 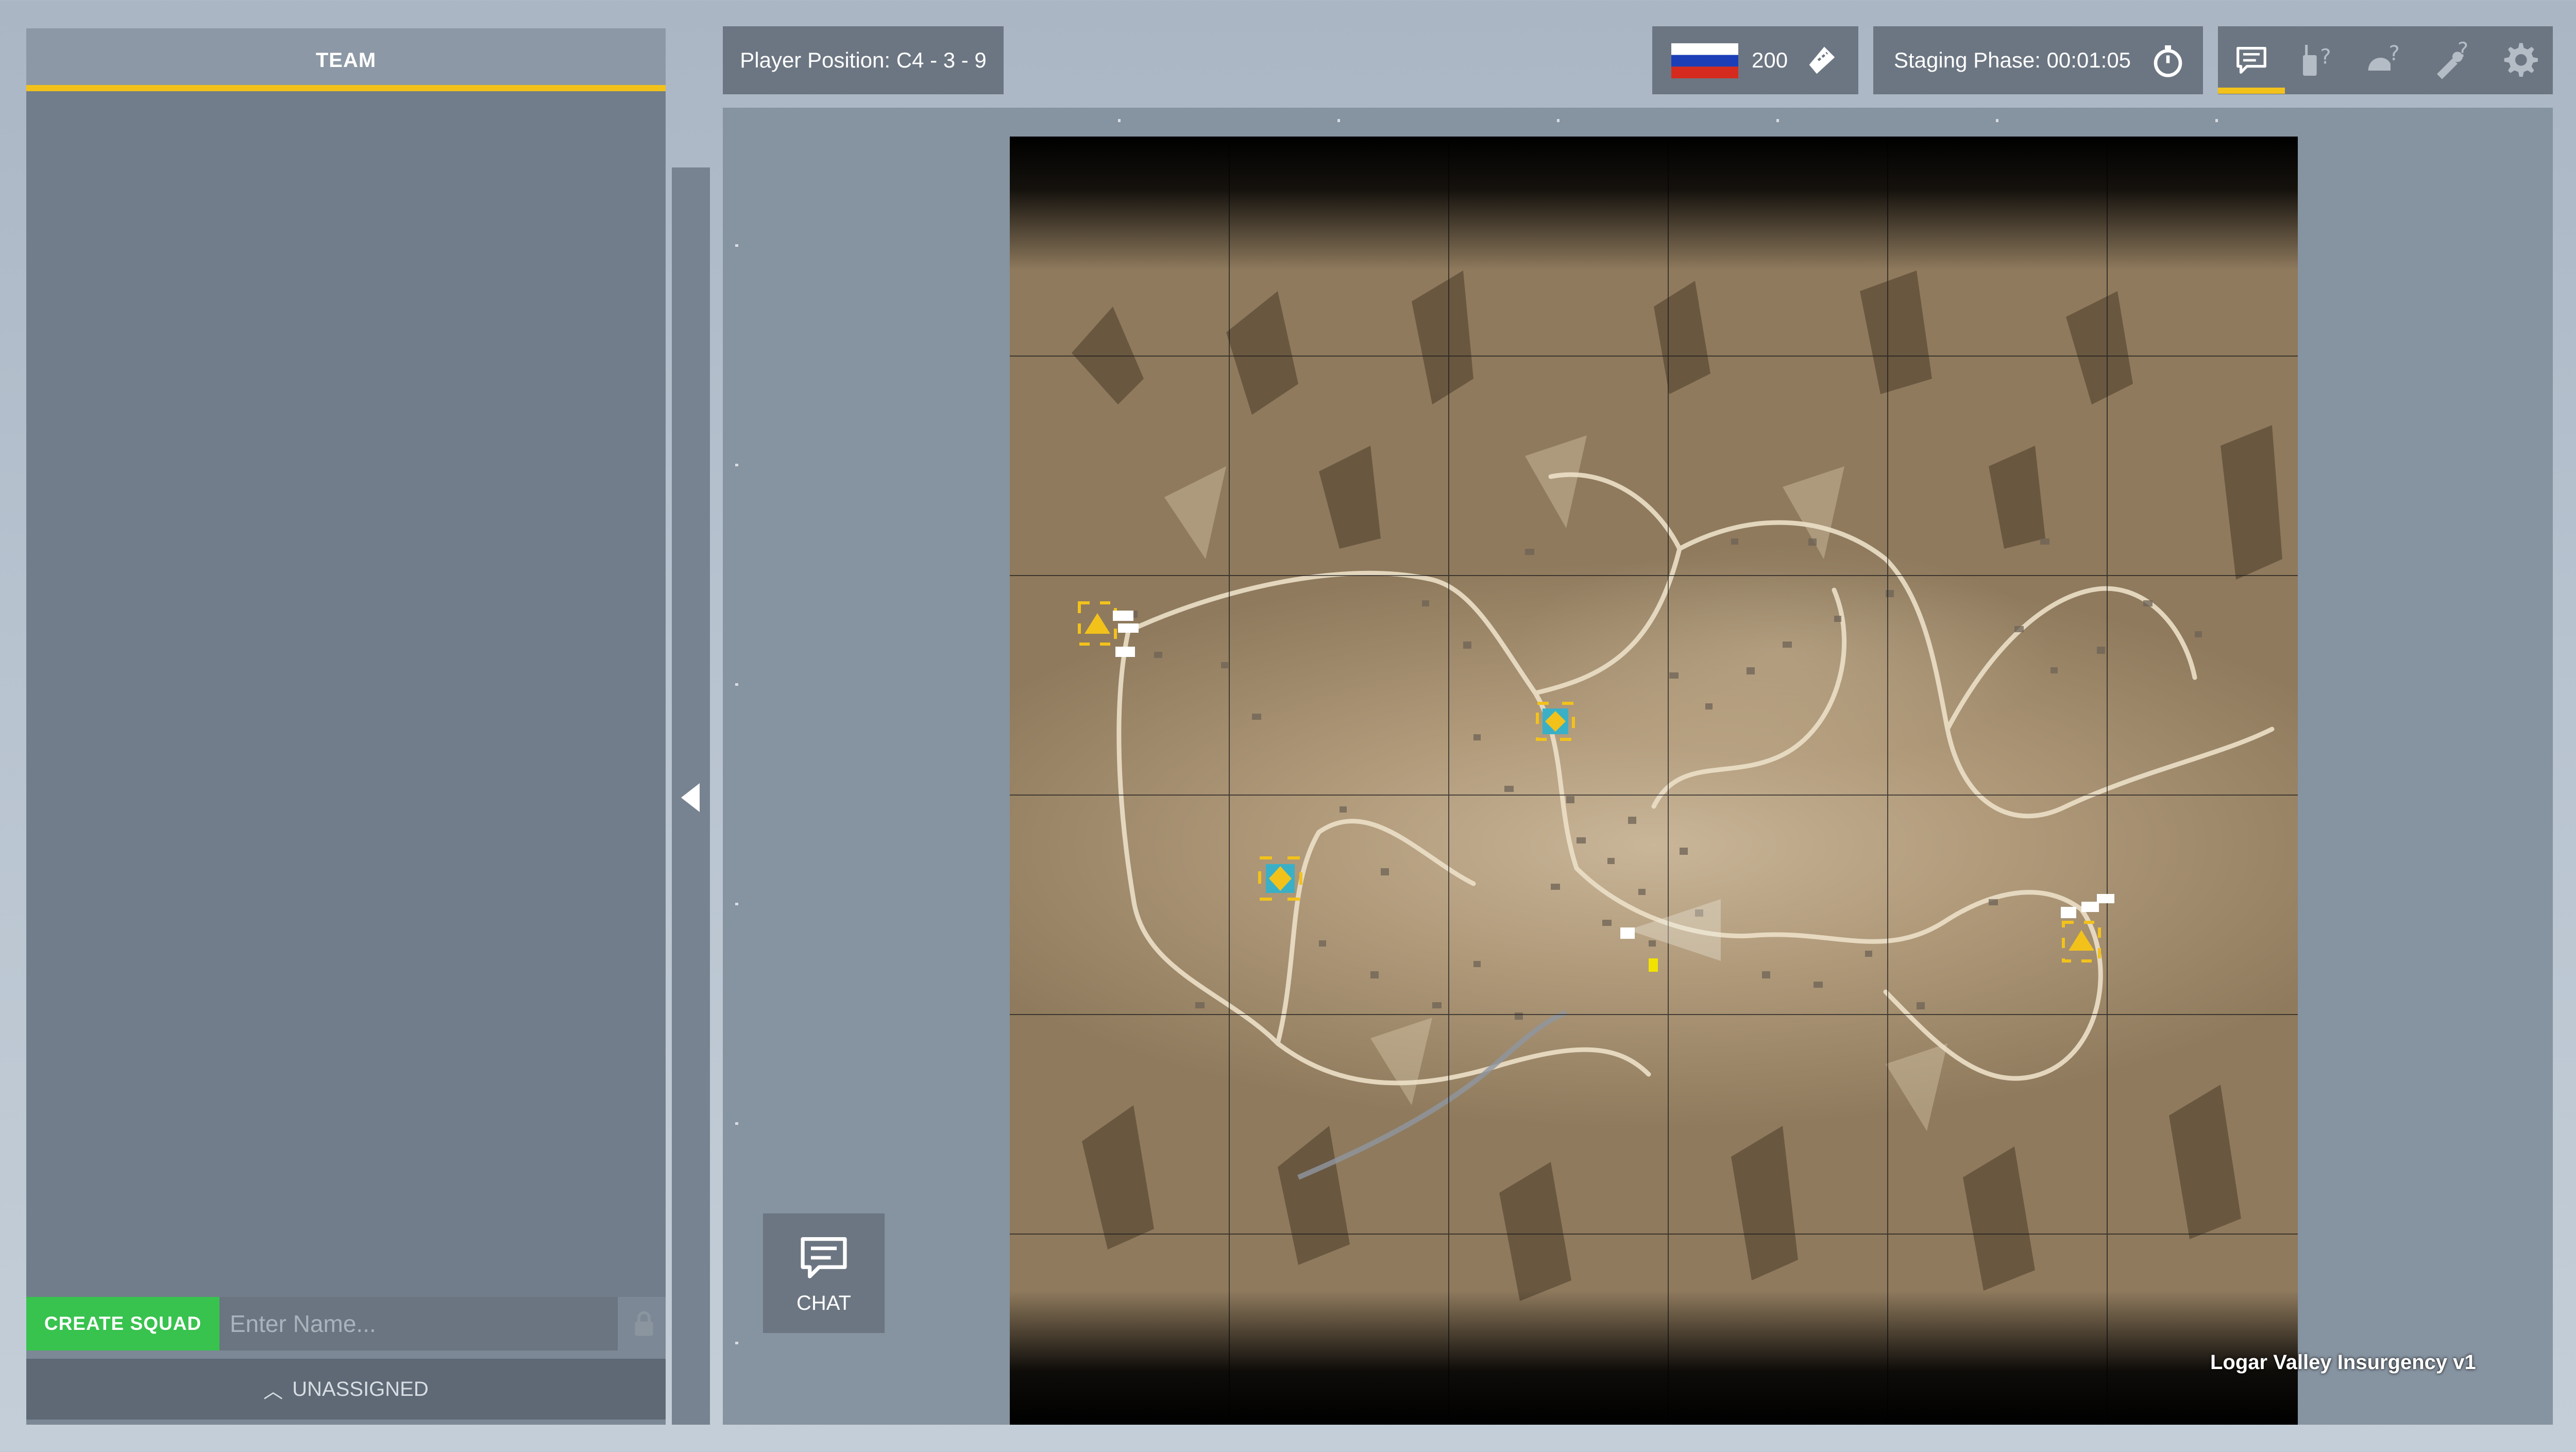 I want to click on wrench-help-button: ?, so click(x=2452, y=60).